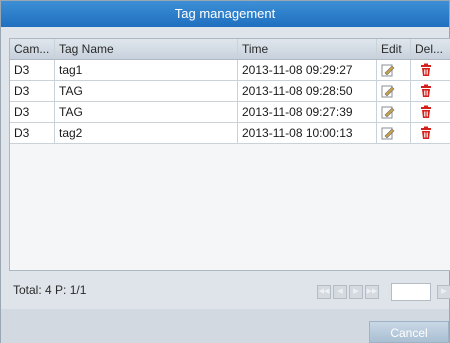  What do you see at coordinates (307, 133) in the screenshot?
I see `row-time: 2013-11-08 10:00:13` at bounding box center [307, 133].